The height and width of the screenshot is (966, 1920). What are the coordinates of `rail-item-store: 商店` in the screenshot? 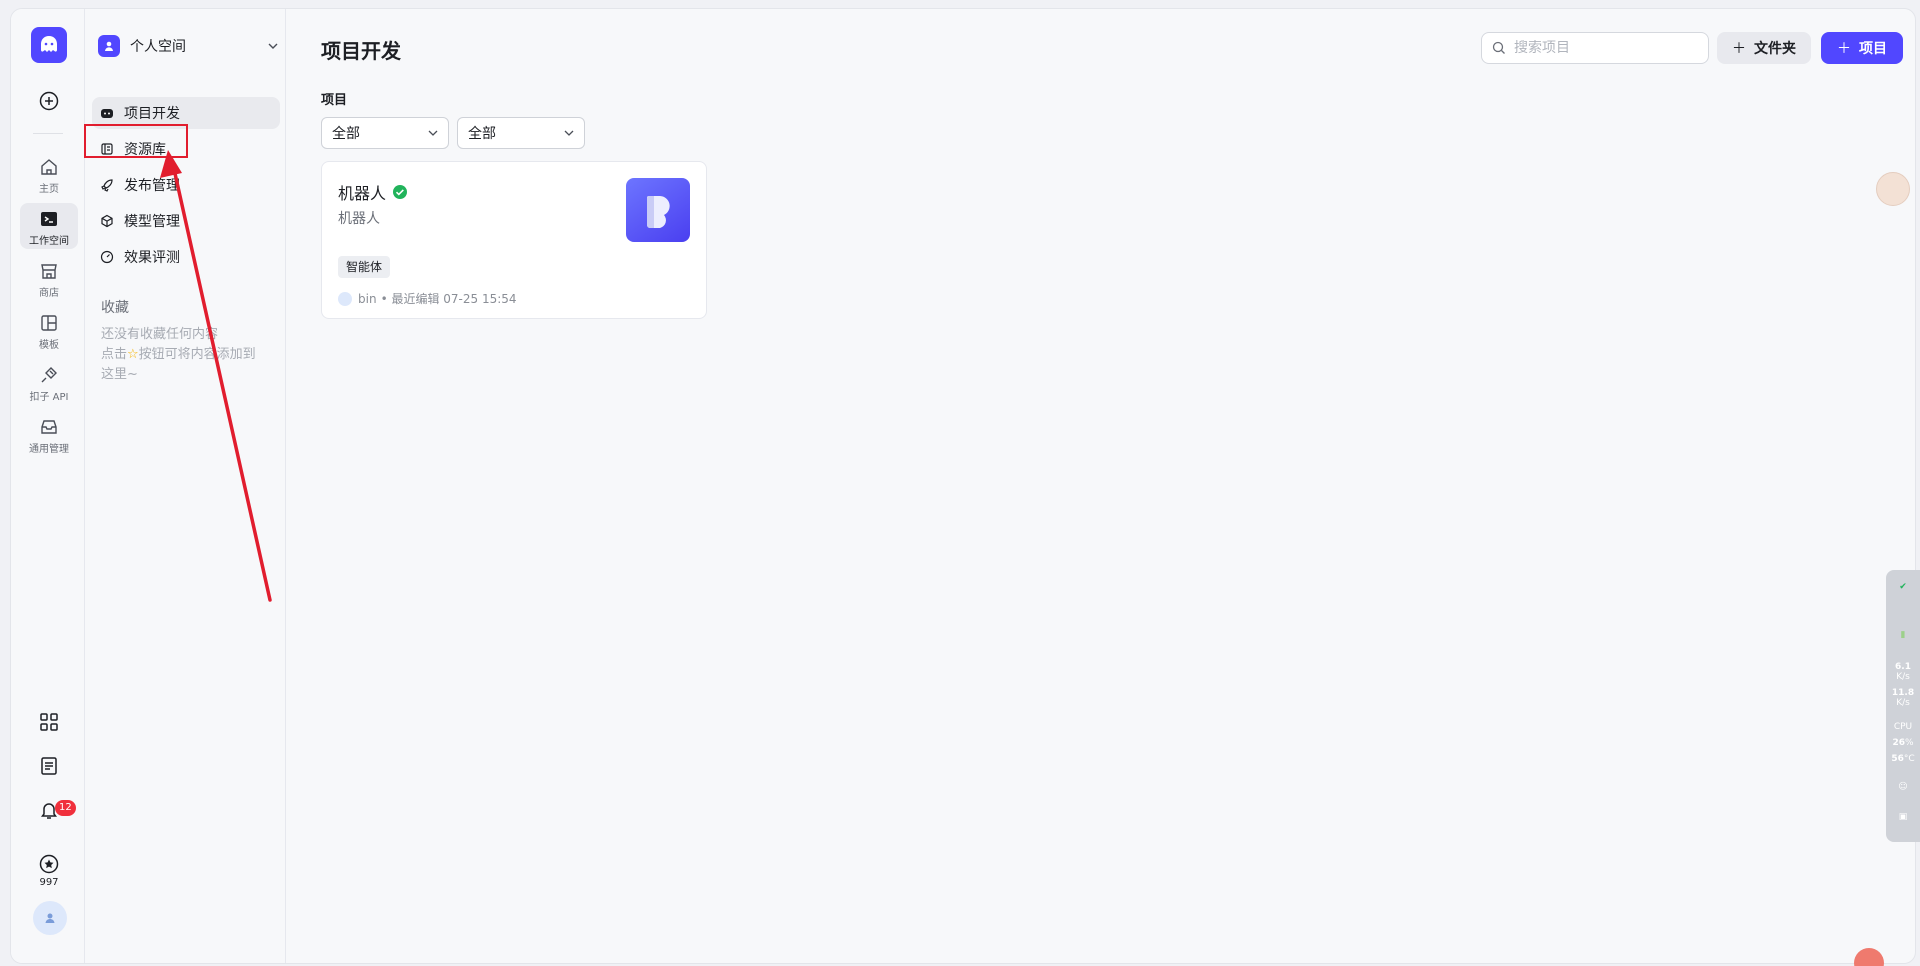 It's located at (49, 278).